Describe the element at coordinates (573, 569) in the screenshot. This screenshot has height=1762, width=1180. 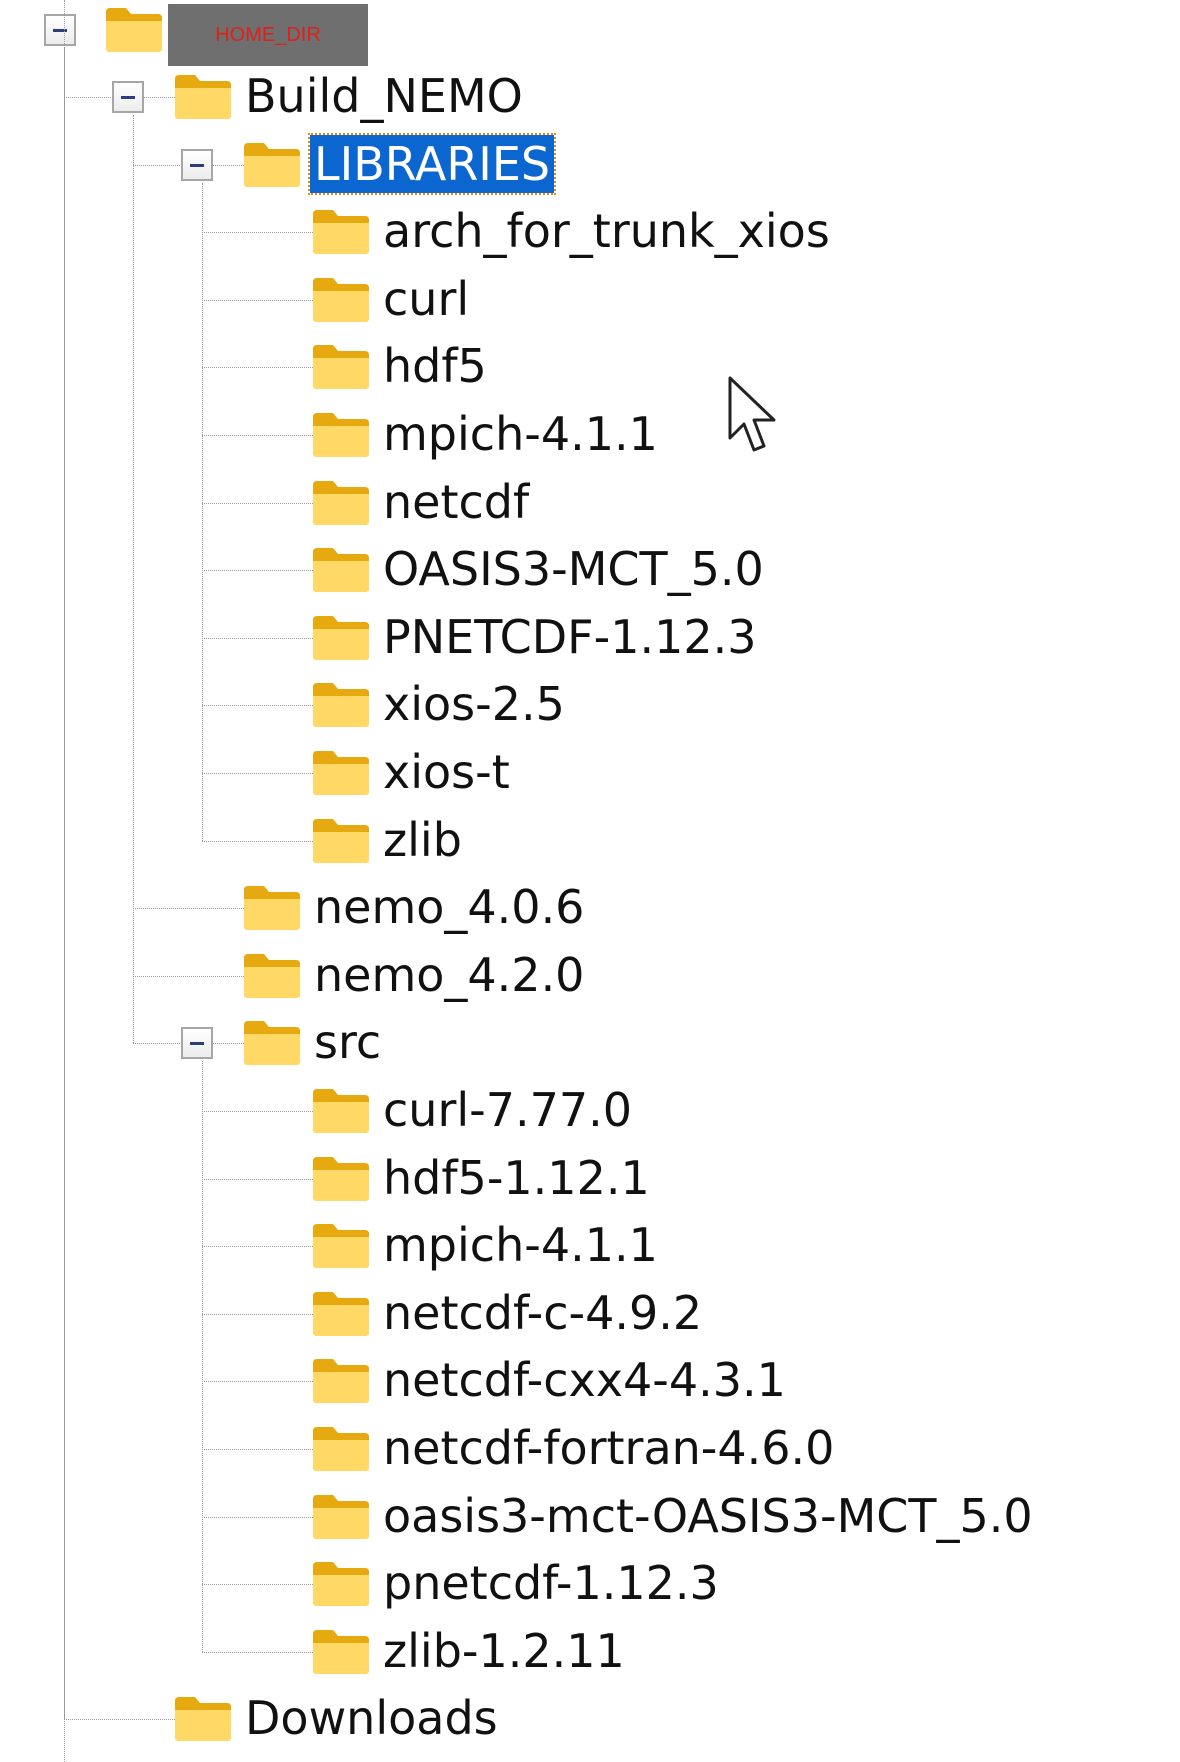
I see `folder-label-lib-oasis: OASIS3-MCT_5.0` at that location.